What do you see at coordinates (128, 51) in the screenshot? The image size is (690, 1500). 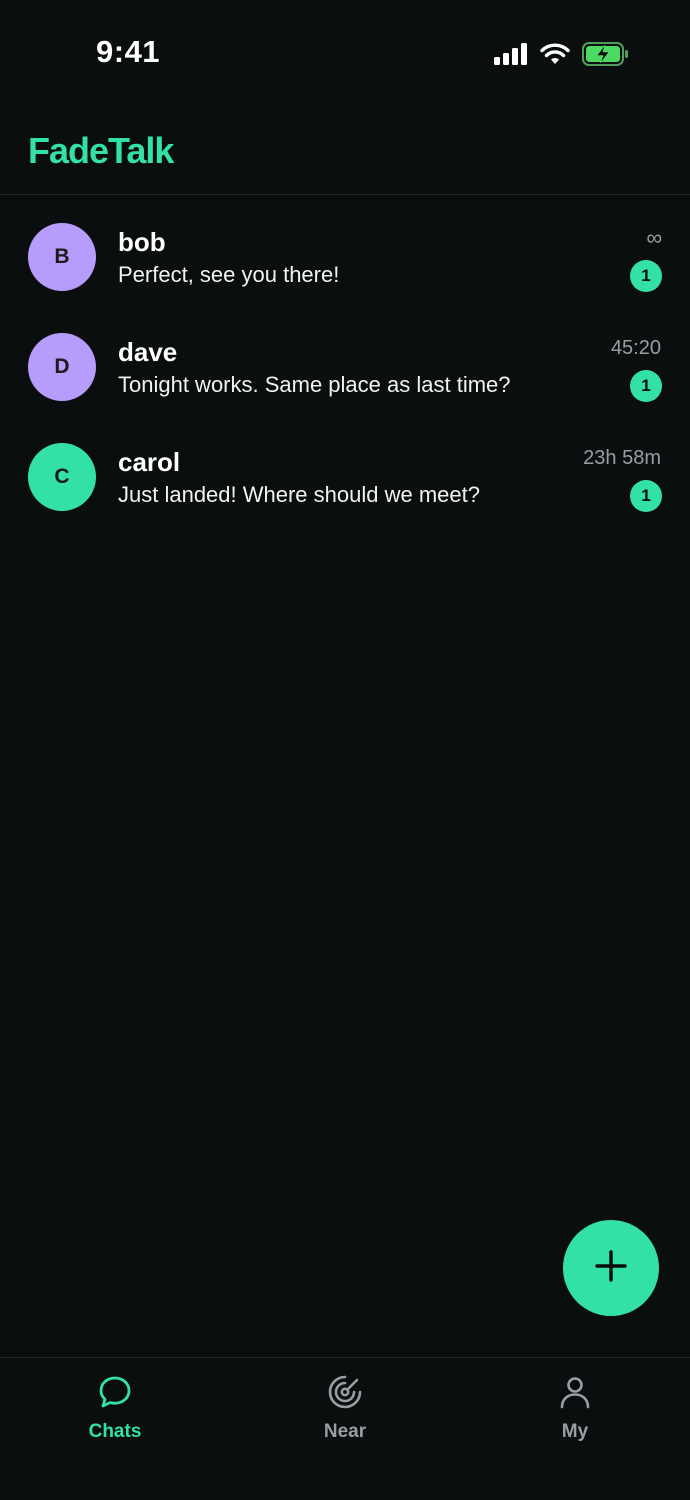 I see `status-time: 9:41` at bounding box center [128, 51].